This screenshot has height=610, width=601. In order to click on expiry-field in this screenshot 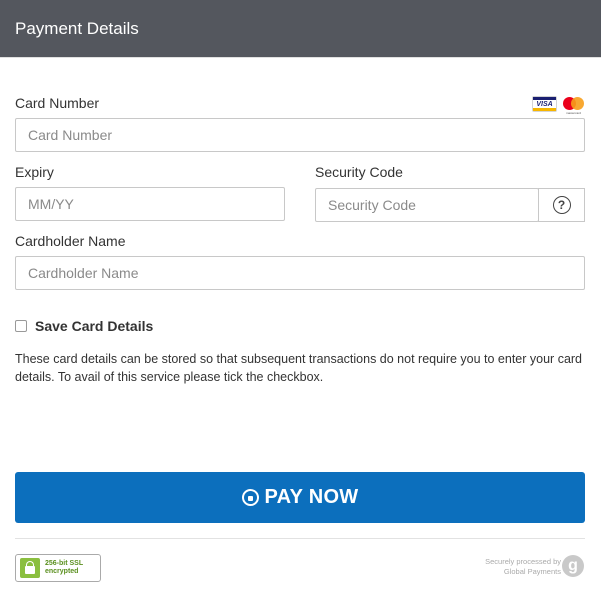, I will do `click(150, 204)`.